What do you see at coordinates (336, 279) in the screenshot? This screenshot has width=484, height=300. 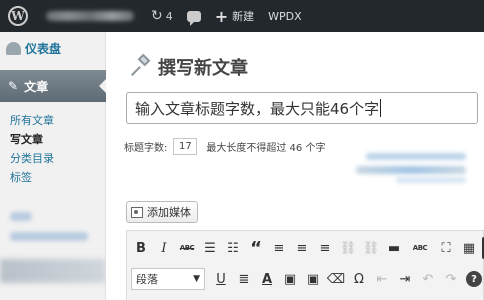 I see `clear-formatting-button: ⌫` at bounding box center [336, 279].